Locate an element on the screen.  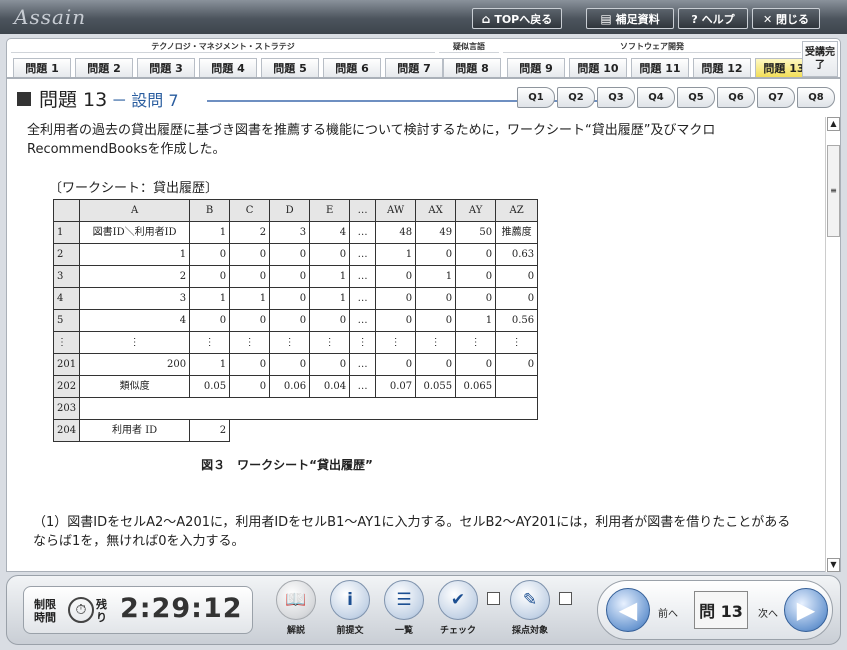
finish-button: 受講完了 is located at coordinates (820, 59).